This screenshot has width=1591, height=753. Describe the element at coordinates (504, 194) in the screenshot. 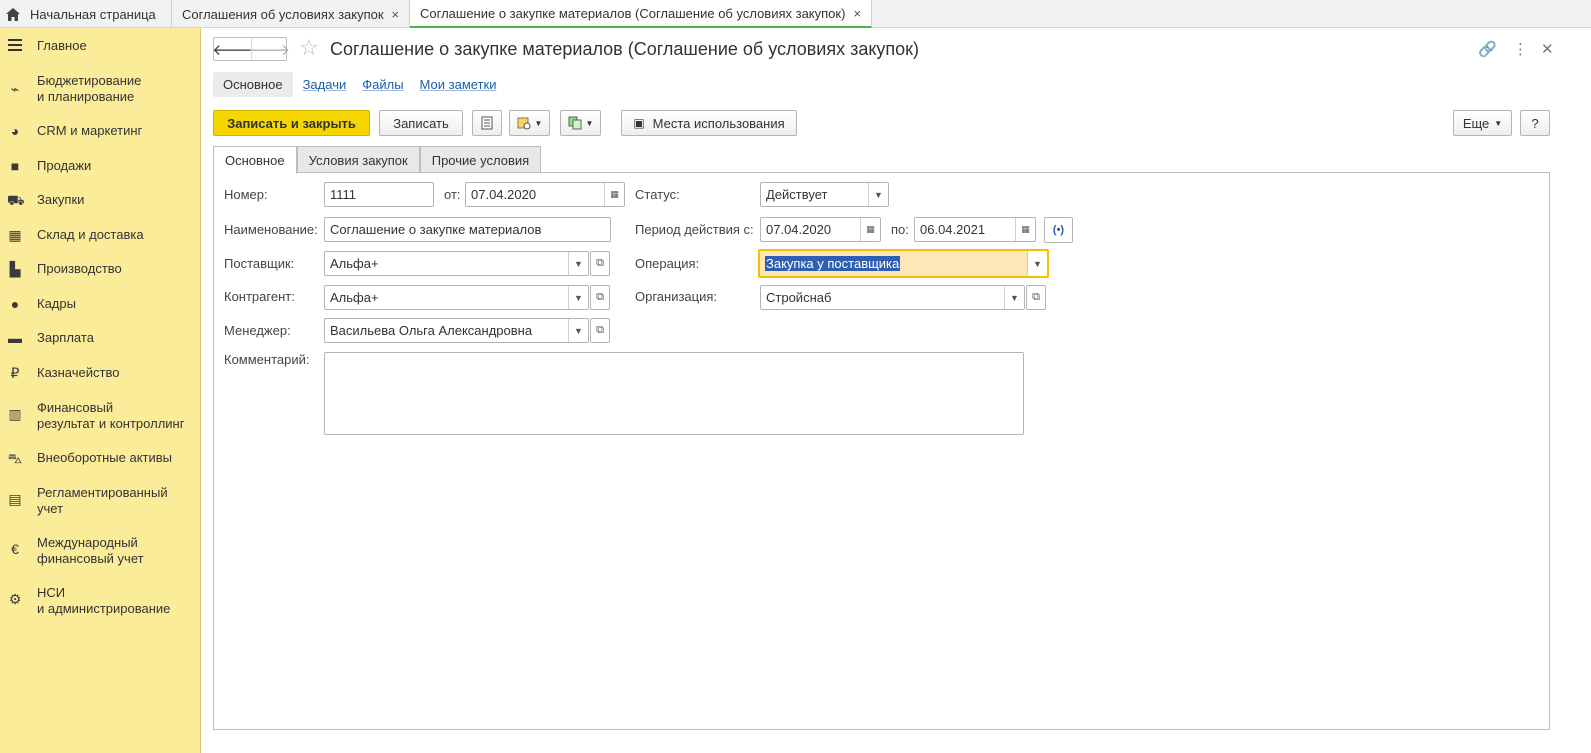

I see `date-value: 07.04.2020` at that location.